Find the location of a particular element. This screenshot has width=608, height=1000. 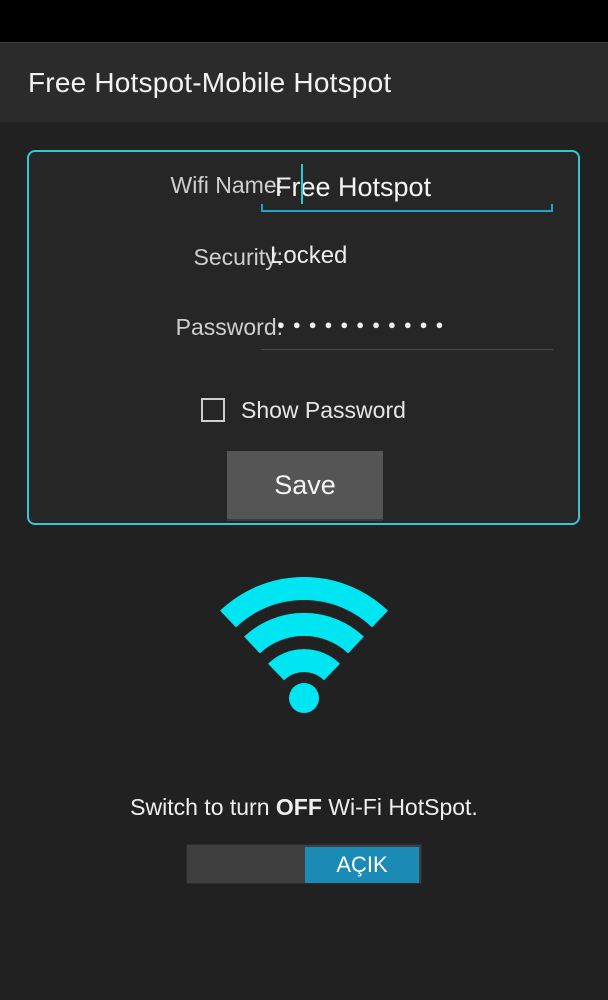

wifi-icon is located at coordinates (304, 649).